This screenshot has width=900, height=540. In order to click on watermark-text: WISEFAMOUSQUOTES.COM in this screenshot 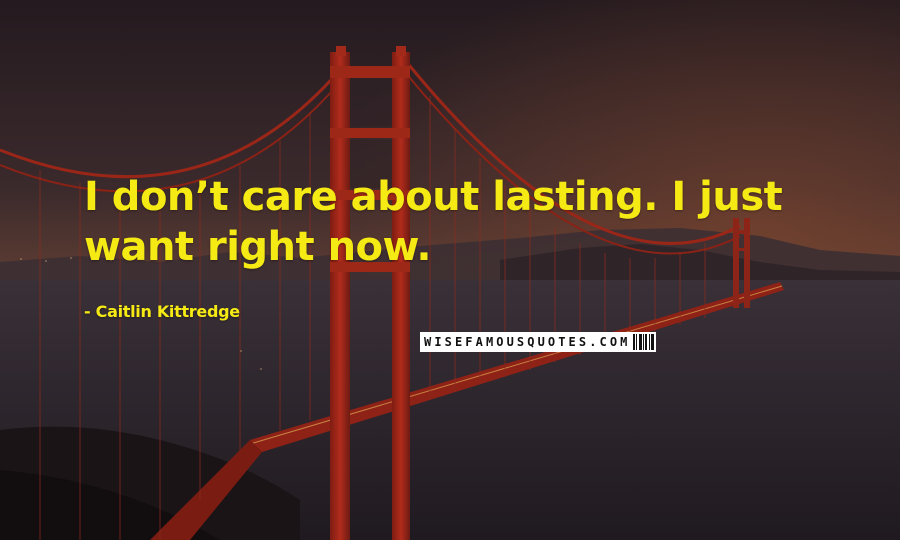, I will do `click(527, 342)`.